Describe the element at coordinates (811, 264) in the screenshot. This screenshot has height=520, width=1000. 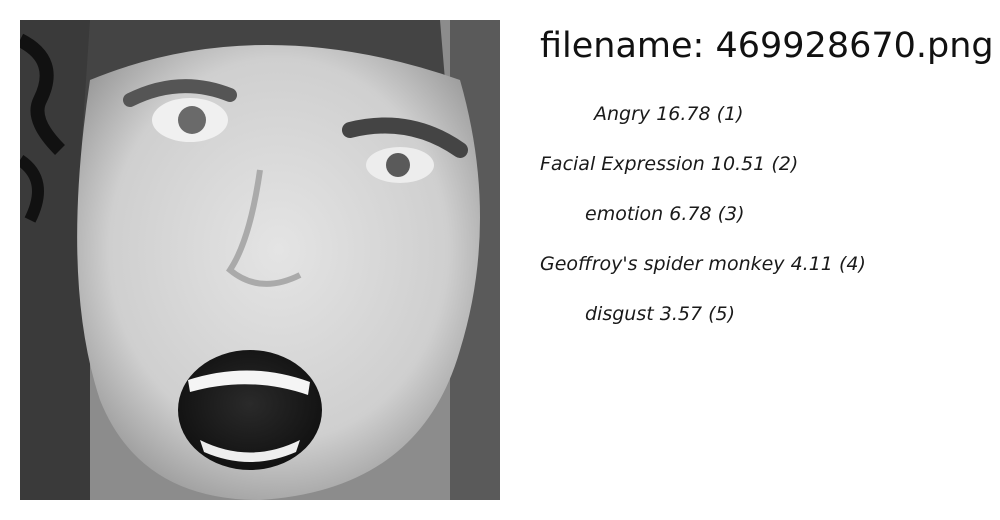
I see `prediction-score: 4.11` at that location.